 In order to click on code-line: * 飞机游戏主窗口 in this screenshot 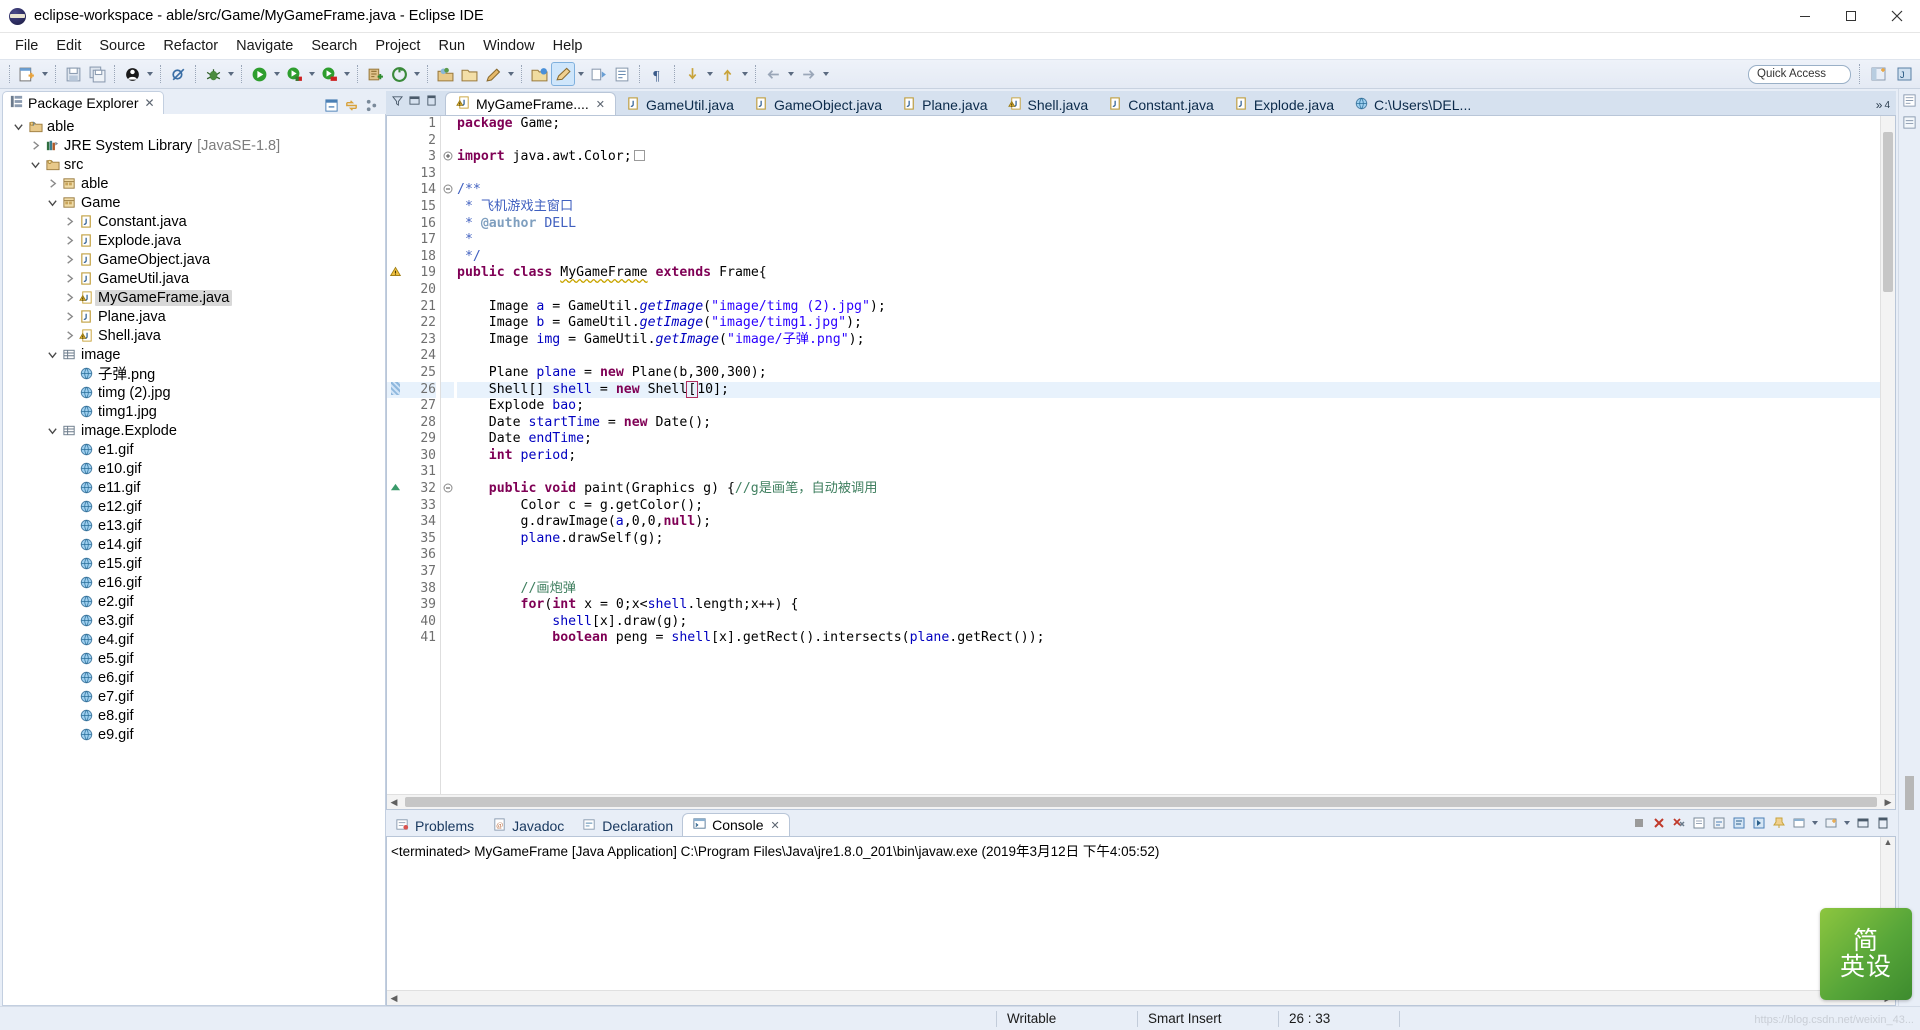, I will do `click(1168, 207)`.